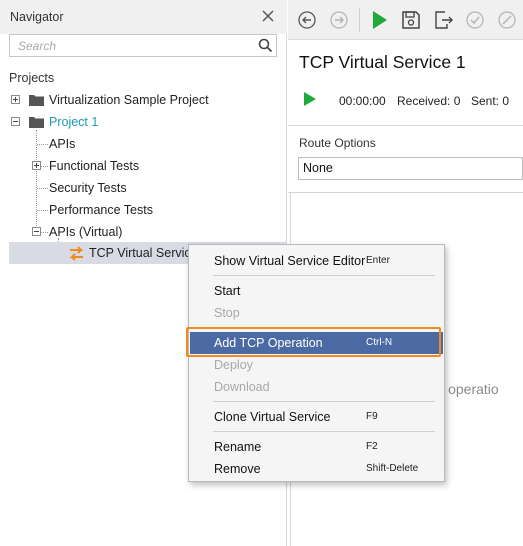 This screenshot has width=523, height=546. What do you see at coordinates (316, 469) in the screenshot?
I see `menu-item-remove: Remove Shift-Delete` at bounding box center [316, 469].